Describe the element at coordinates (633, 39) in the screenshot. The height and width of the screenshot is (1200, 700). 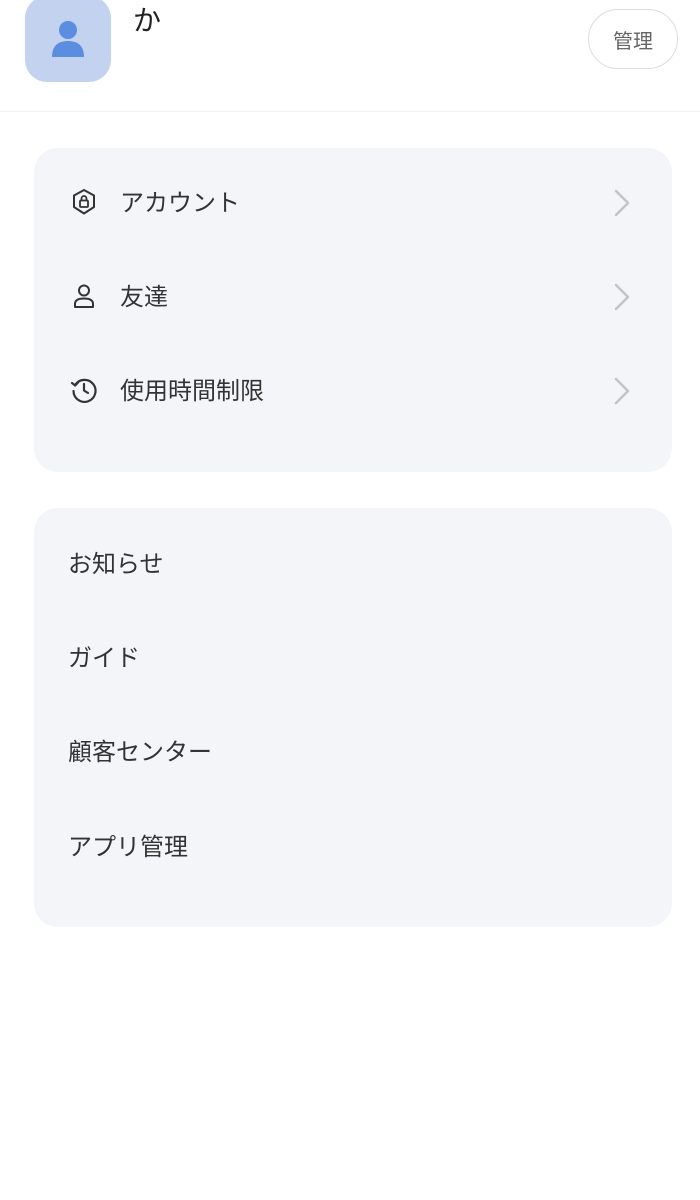
I see `manage-button: 管理` at that location.